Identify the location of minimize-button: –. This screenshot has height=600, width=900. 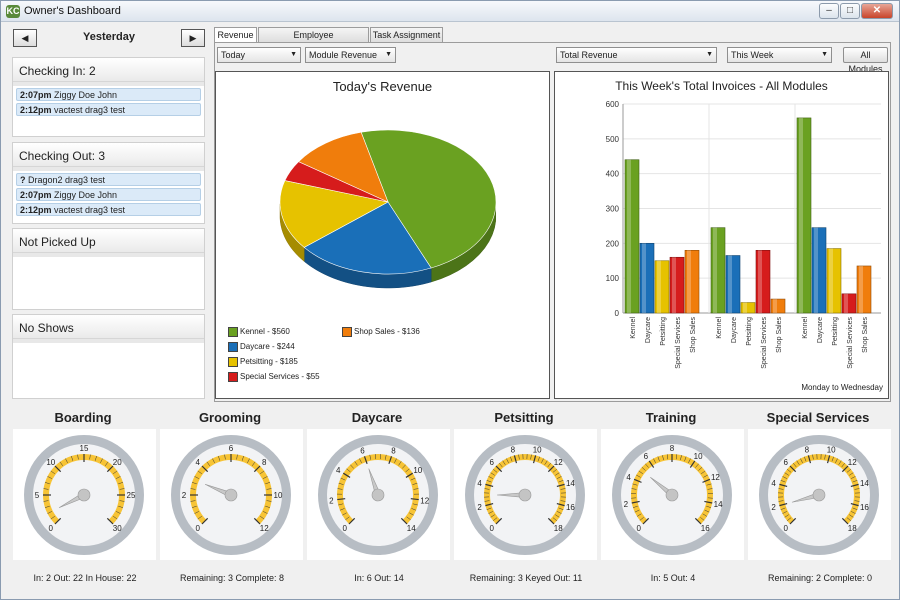
(829, 11).